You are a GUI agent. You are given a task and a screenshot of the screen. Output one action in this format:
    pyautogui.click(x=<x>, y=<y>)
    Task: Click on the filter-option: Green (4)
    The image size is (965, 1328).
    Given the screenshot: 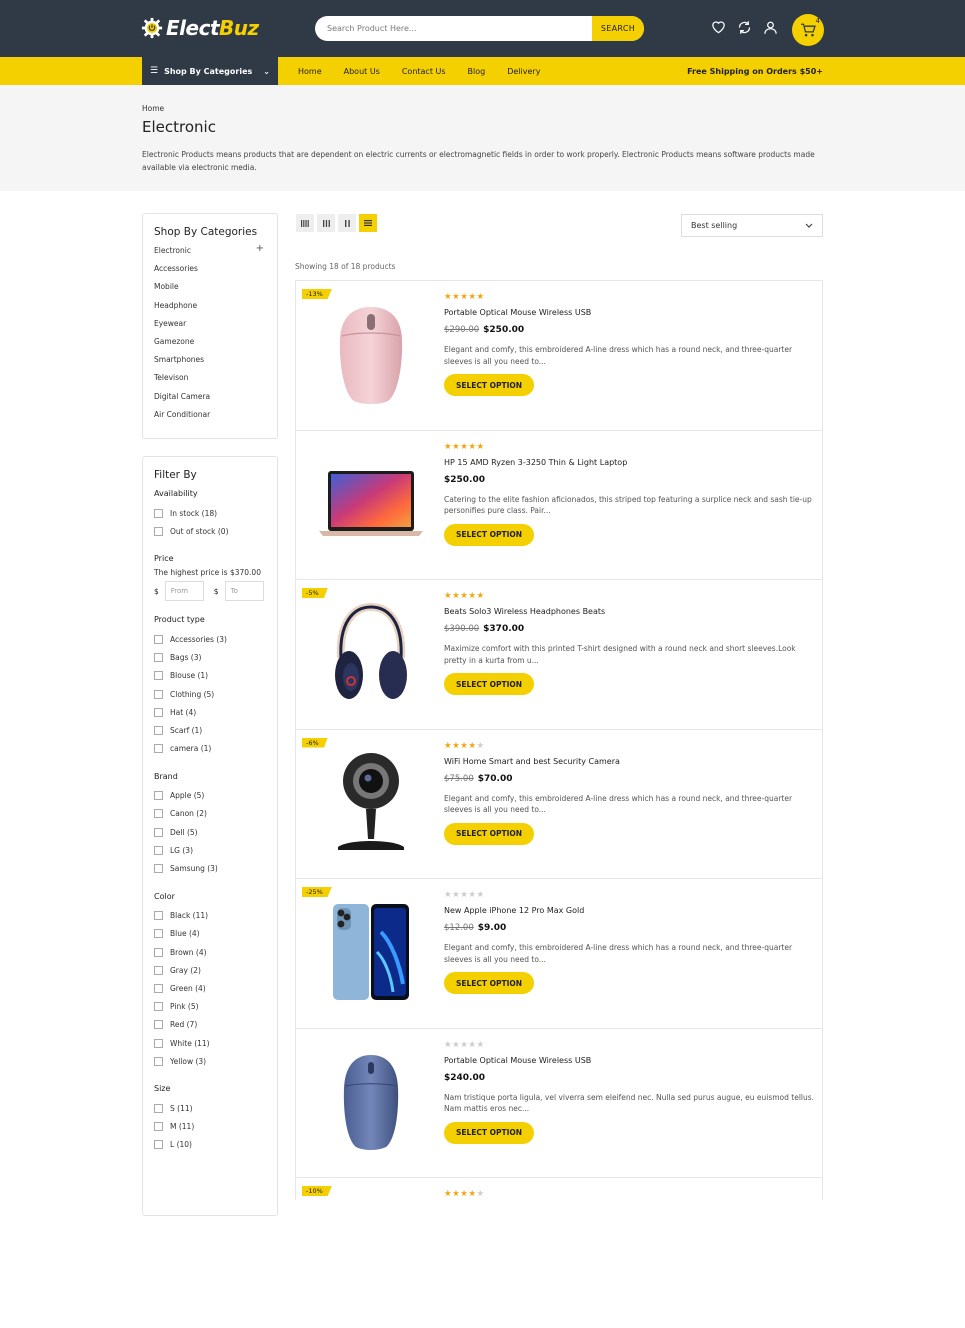 What is the action you would take?
    pyautogui.click(x=215, y=988)
    